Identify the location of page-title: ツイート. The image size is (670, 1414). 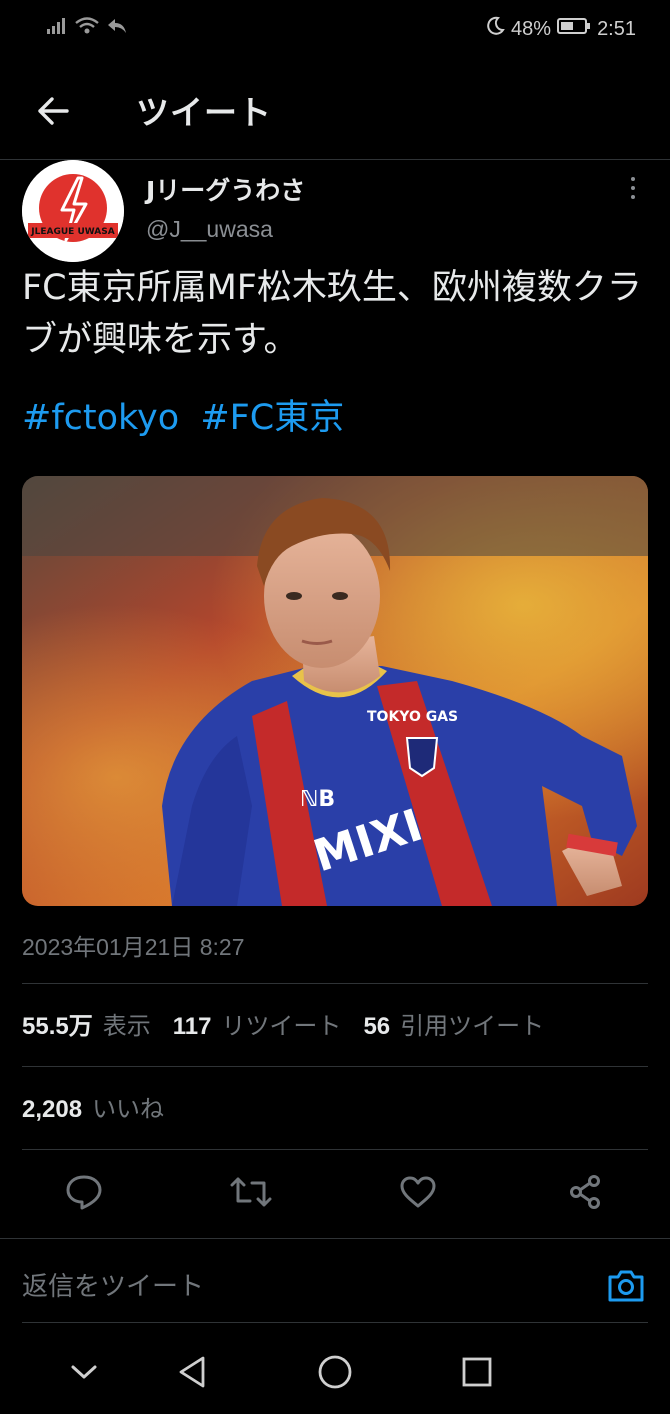
(204, 112).